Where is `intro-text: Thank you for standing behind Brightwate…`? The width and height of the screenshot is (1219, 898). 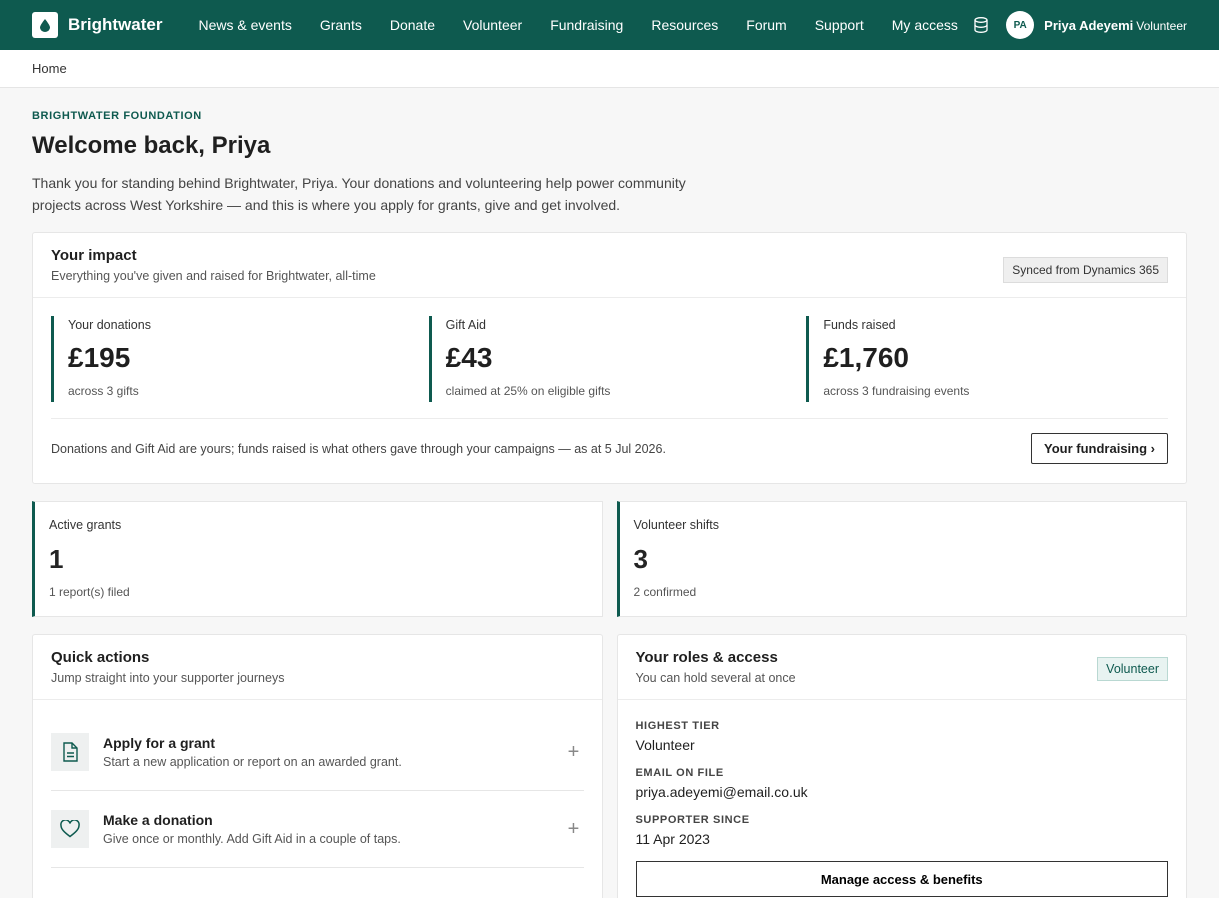
intro-text: Thank you for standing behind Brightwate… is located at coordinates (359, 194).